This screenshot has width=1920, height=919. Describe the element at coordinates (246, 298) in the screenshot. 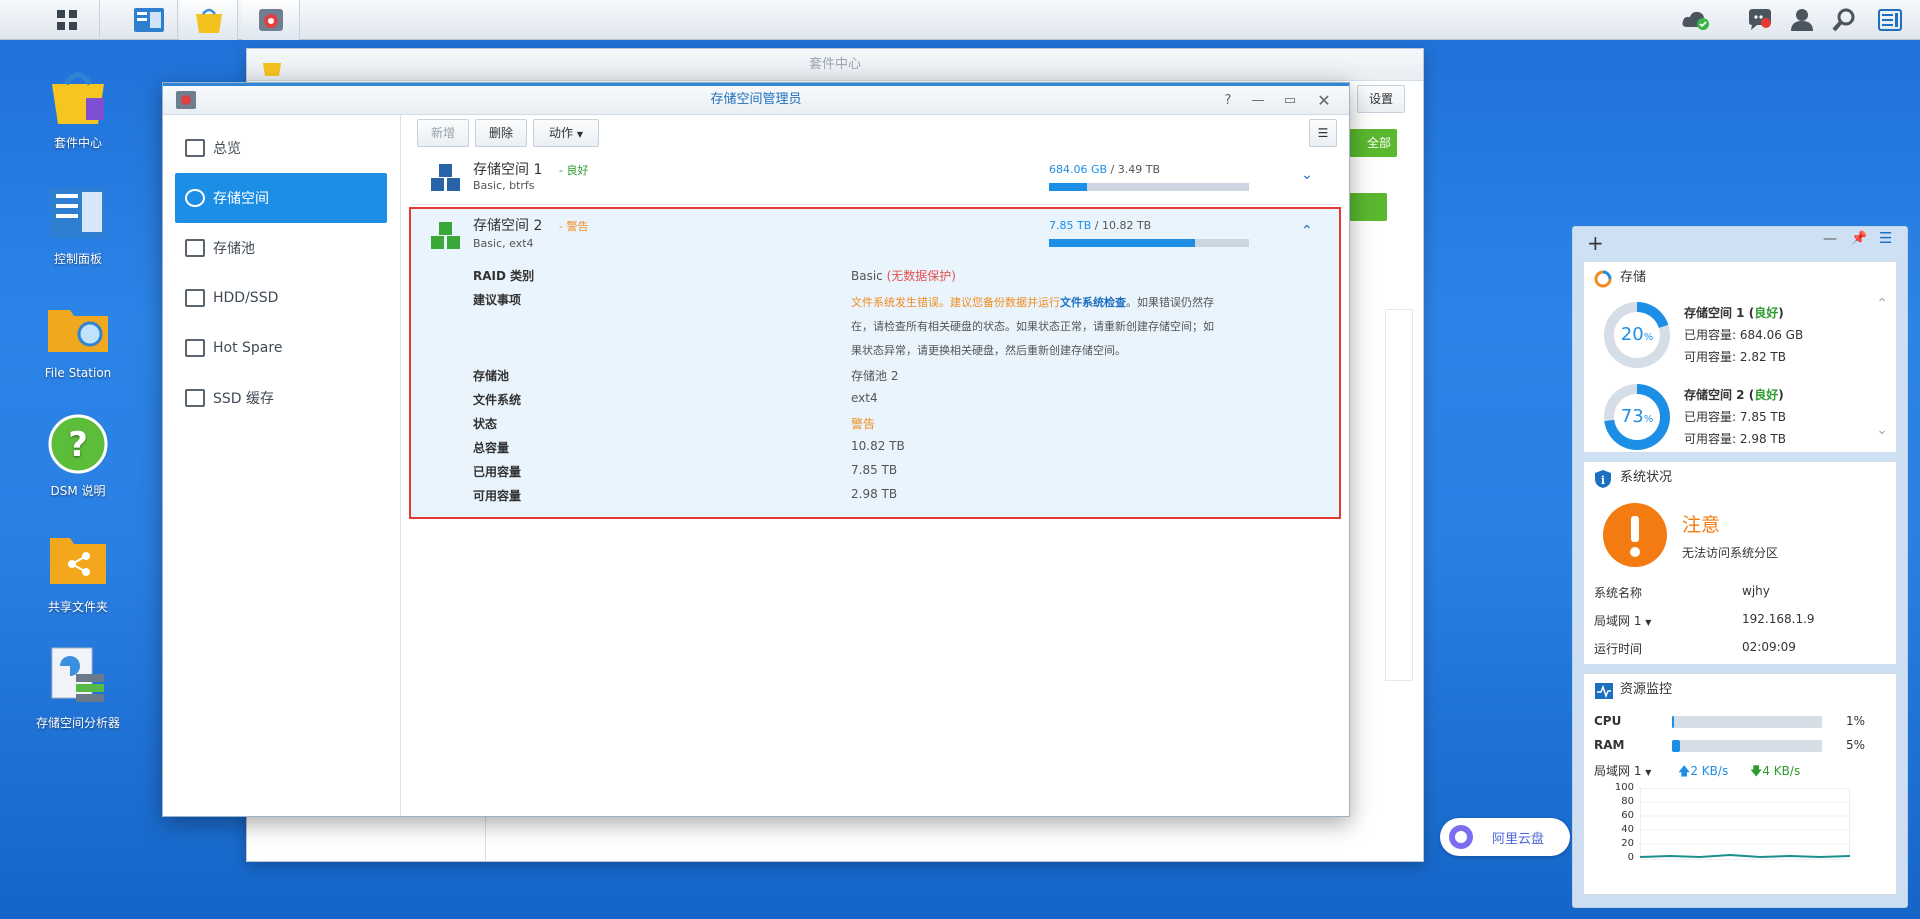

I see `sidebar-item-label: HDD/SSD` at that location.